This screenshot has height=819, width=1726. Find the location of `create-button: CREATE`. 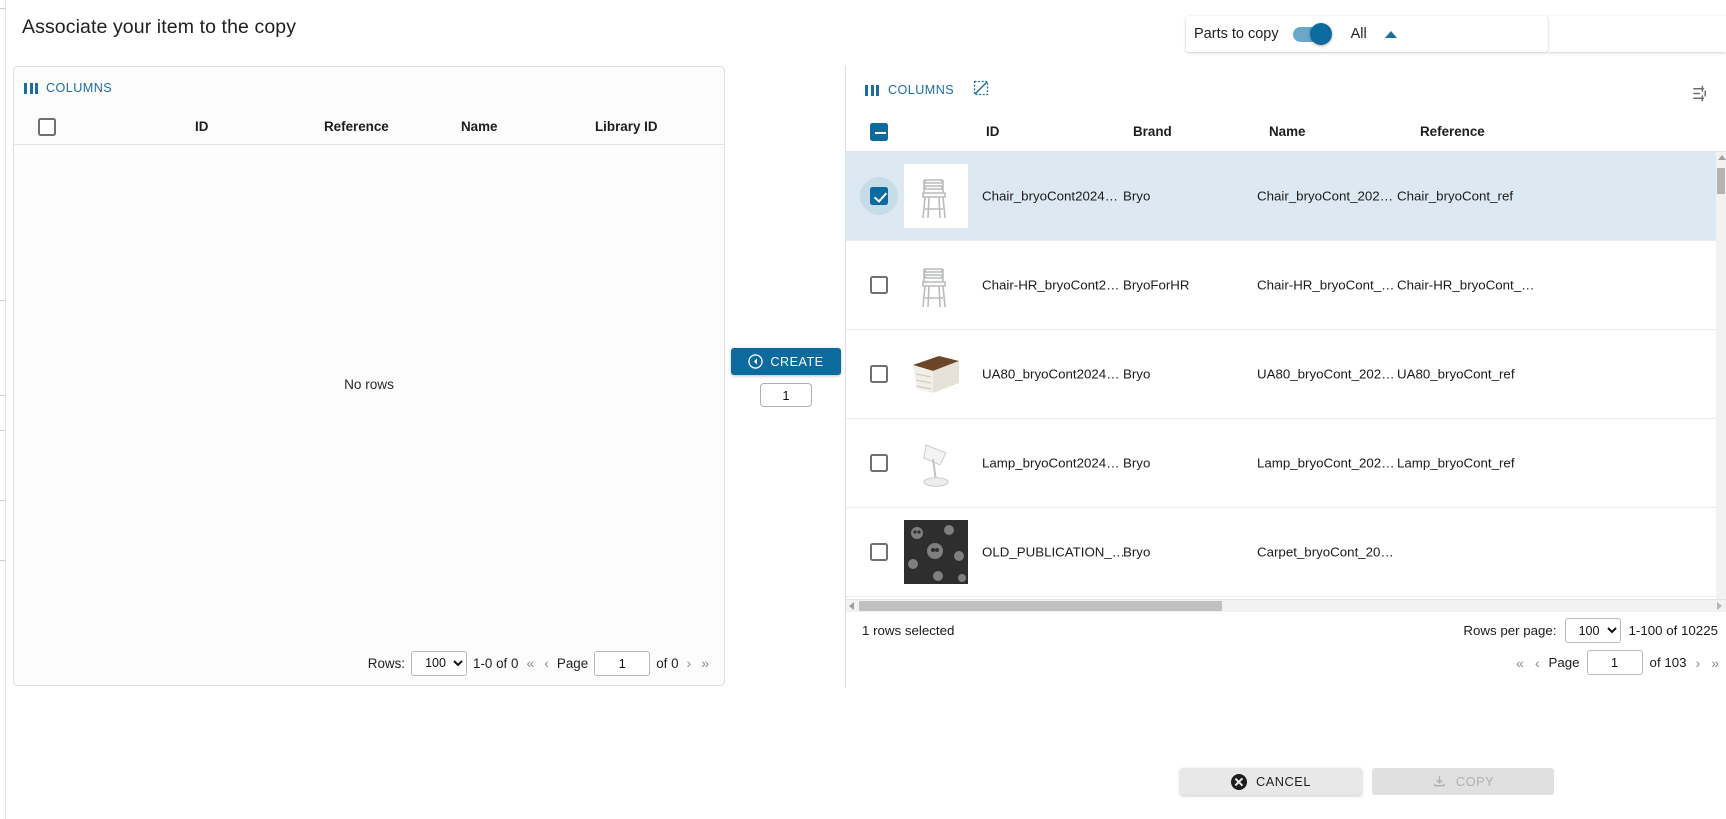

create-button: CREATE is located at coordinates (786, 361).